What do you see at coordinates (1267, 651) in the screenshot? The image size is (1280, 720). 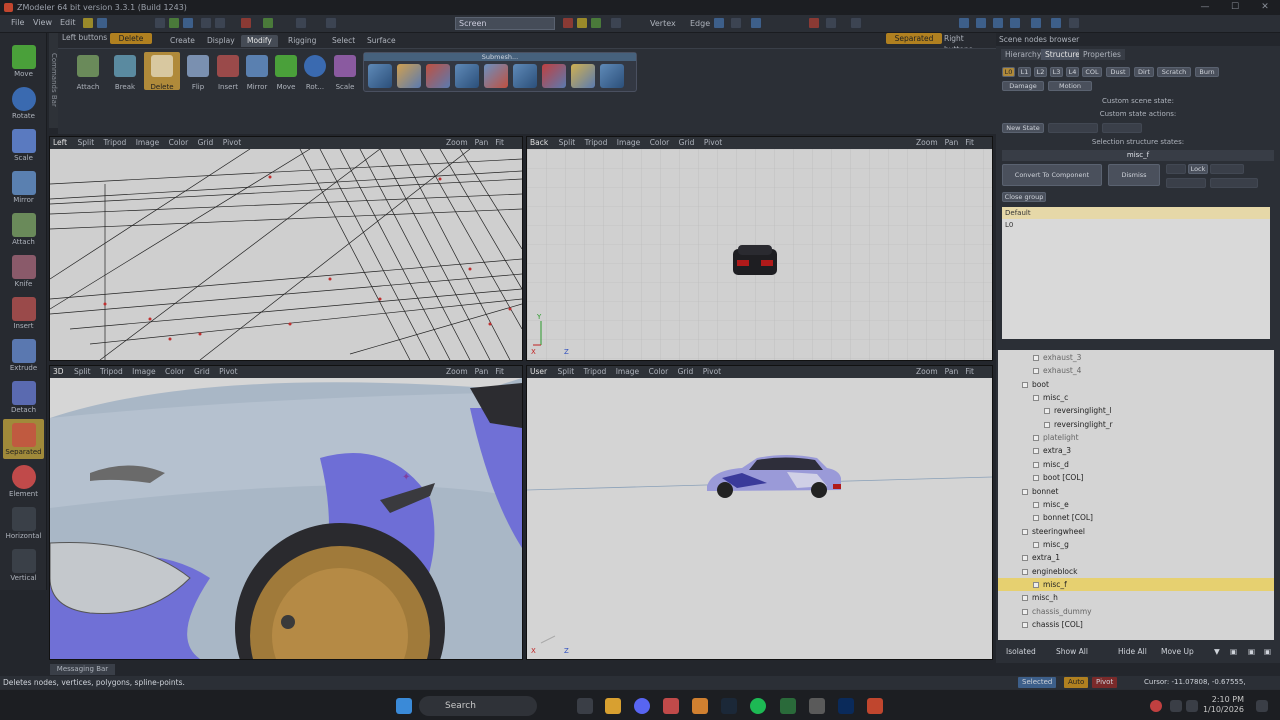 I see `filter-icon: ▣` at bounding box center [1267, 651].